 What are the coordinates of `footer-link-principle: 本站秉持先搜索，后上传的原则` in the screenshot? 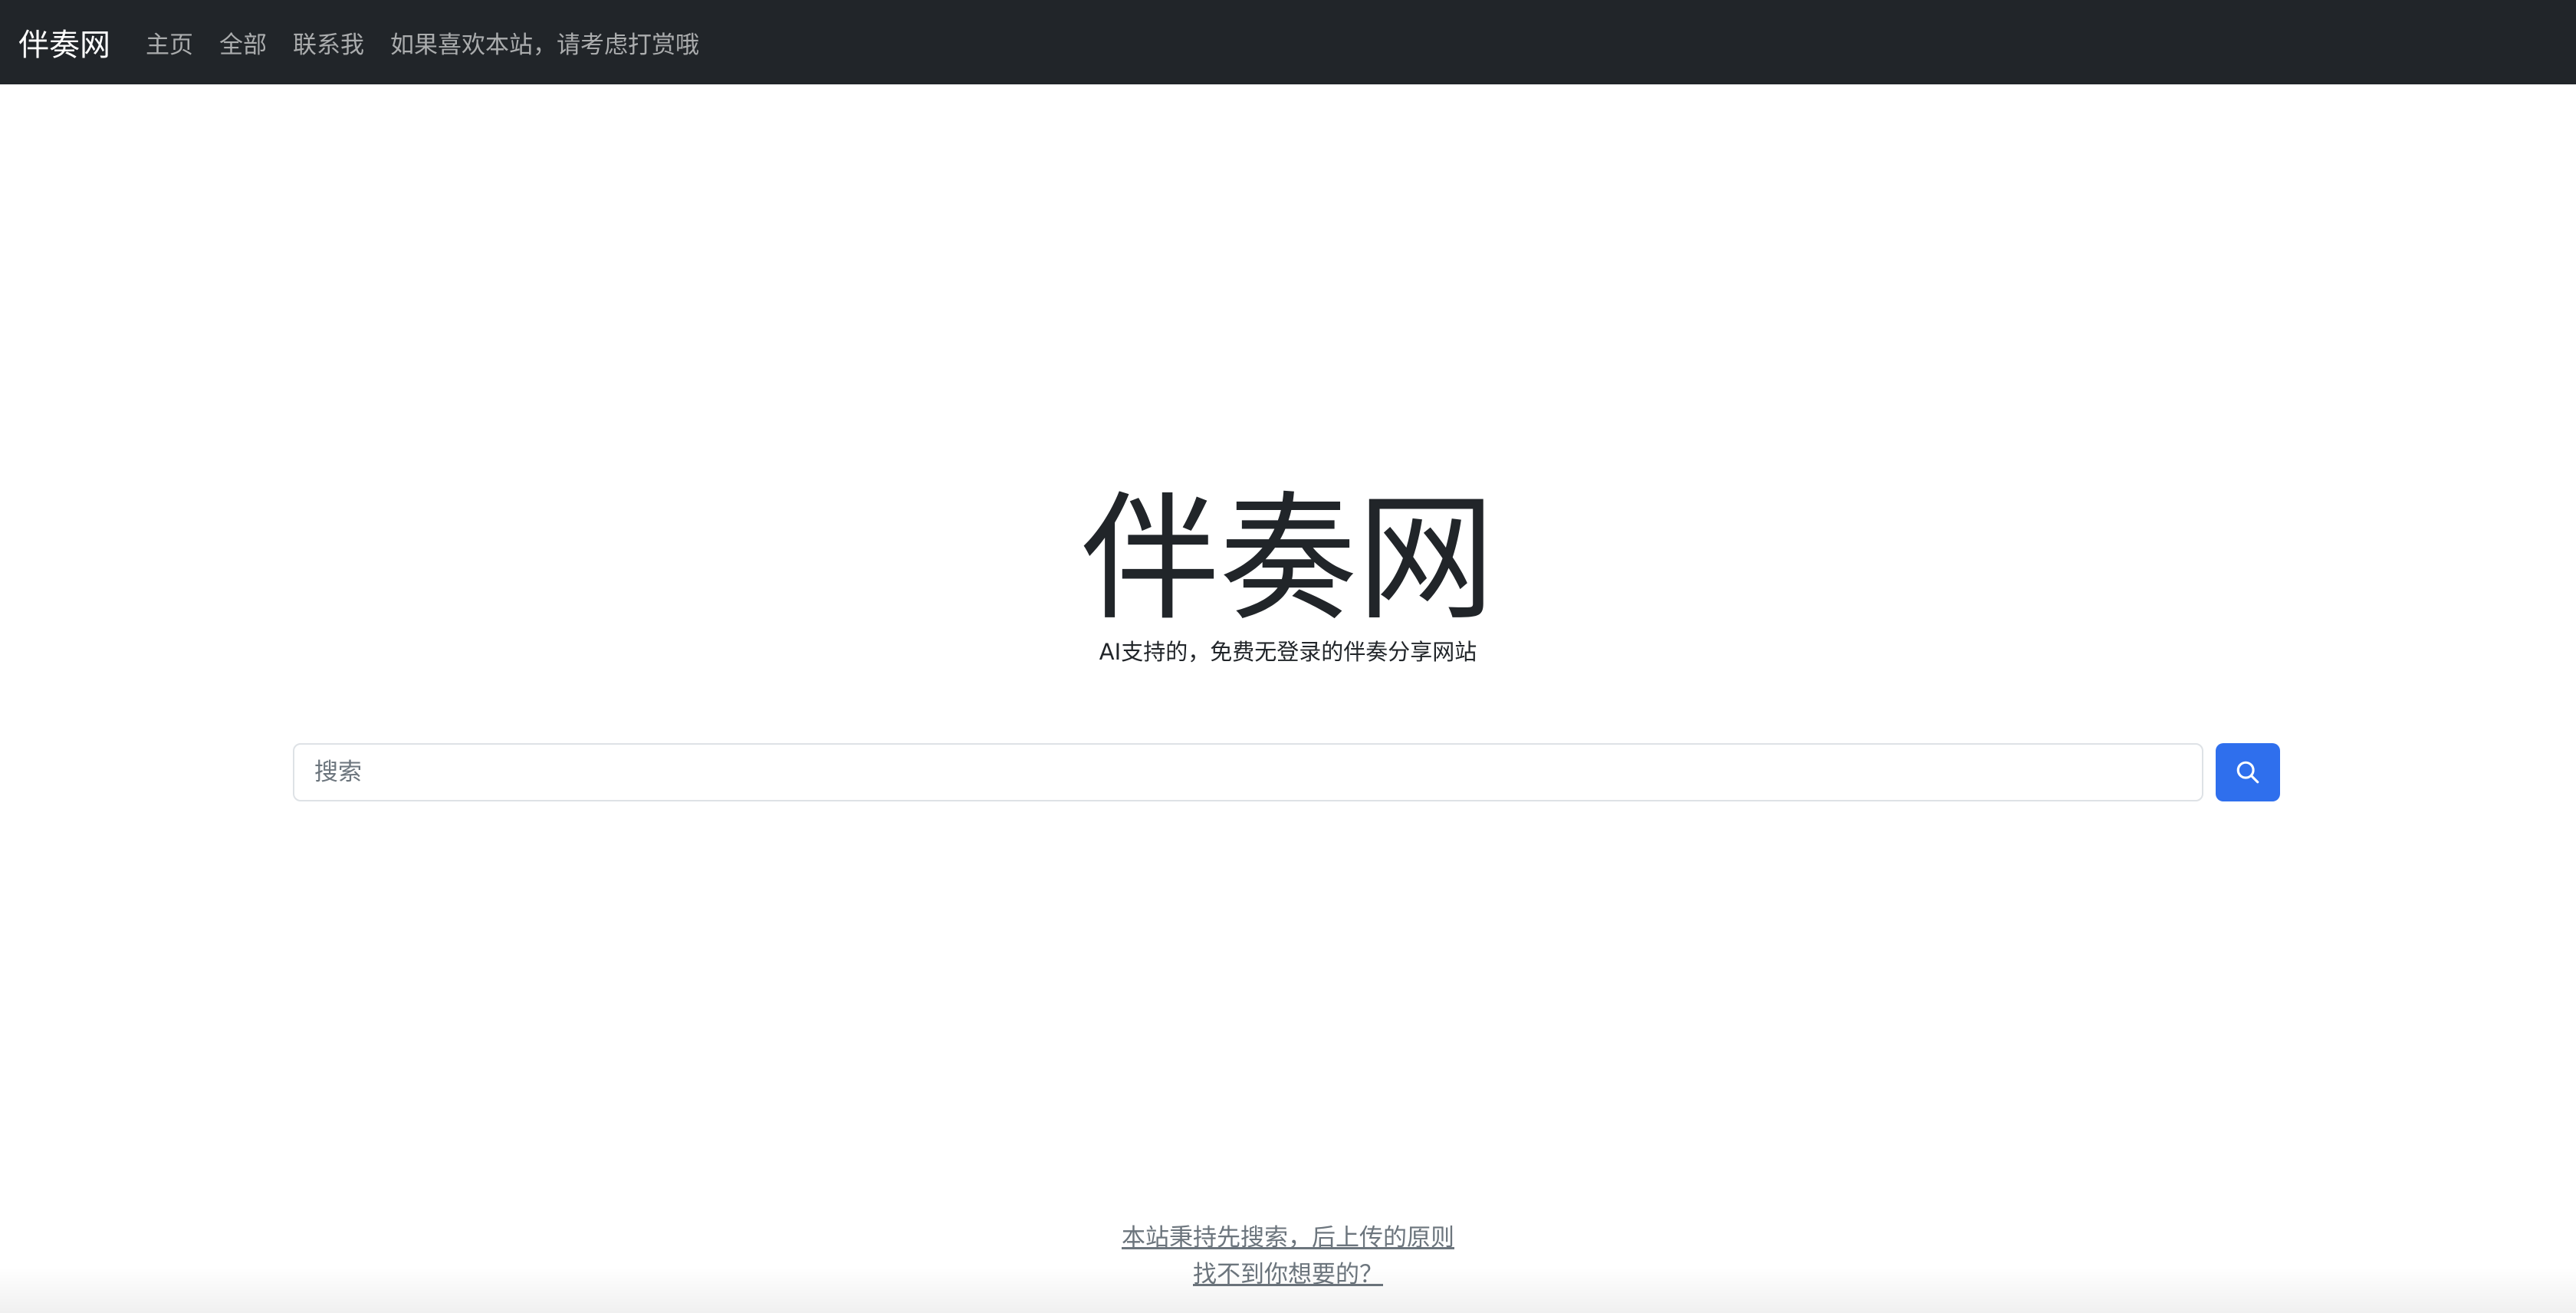 It's located at (1288, 1238).